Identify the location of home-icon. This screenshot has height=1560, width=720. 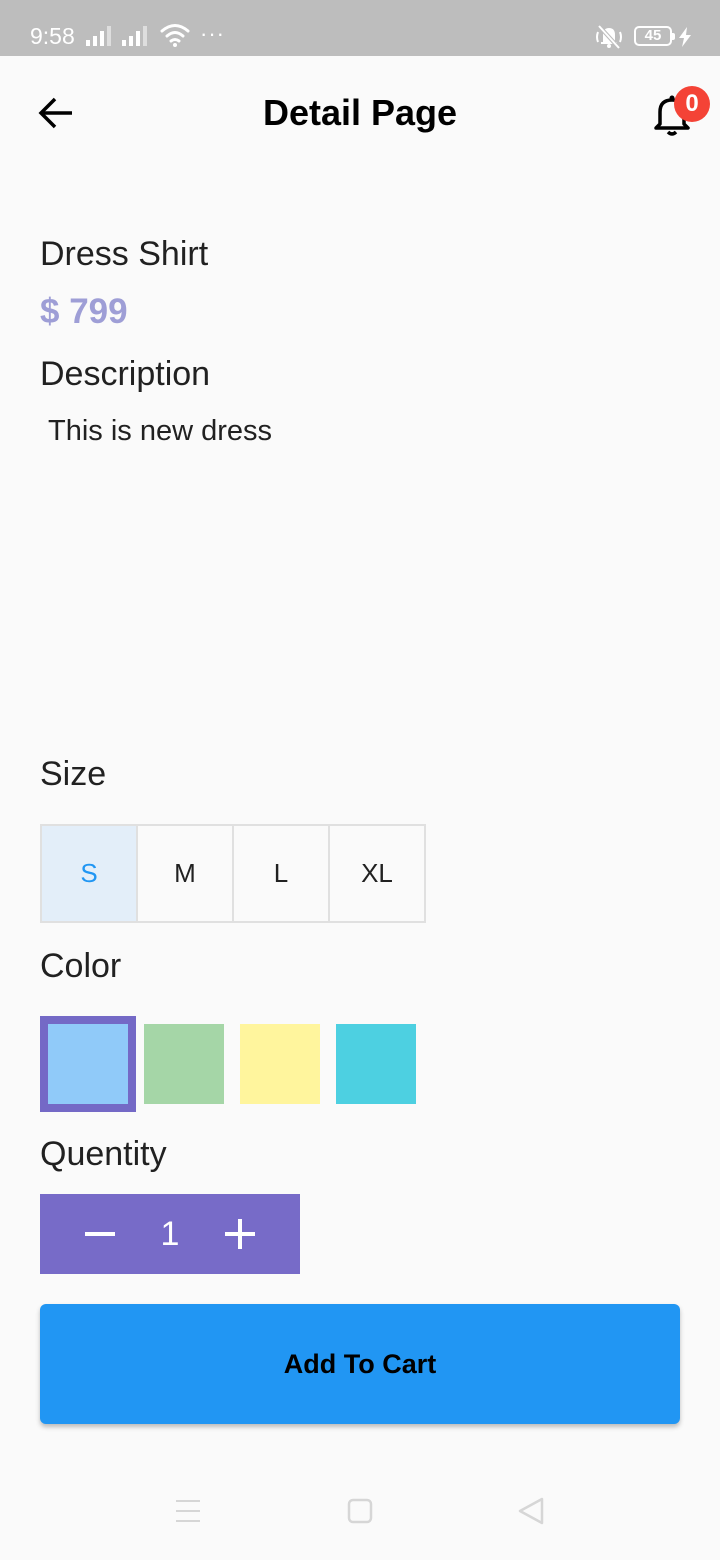
(360, 1511).